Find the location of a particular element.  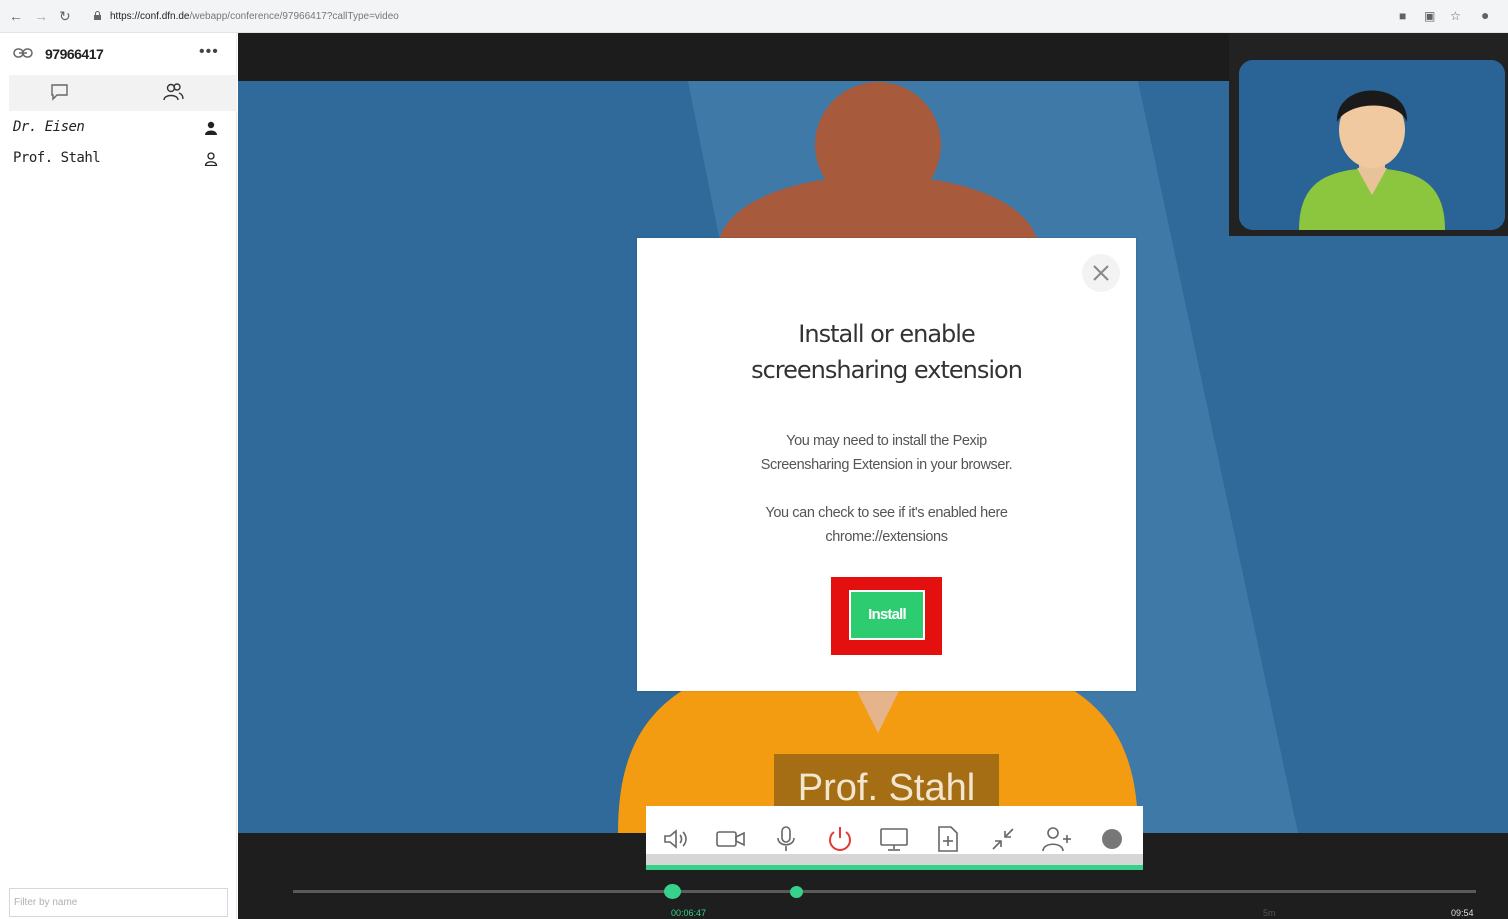

self-view is located at coordinates (1368, 134).